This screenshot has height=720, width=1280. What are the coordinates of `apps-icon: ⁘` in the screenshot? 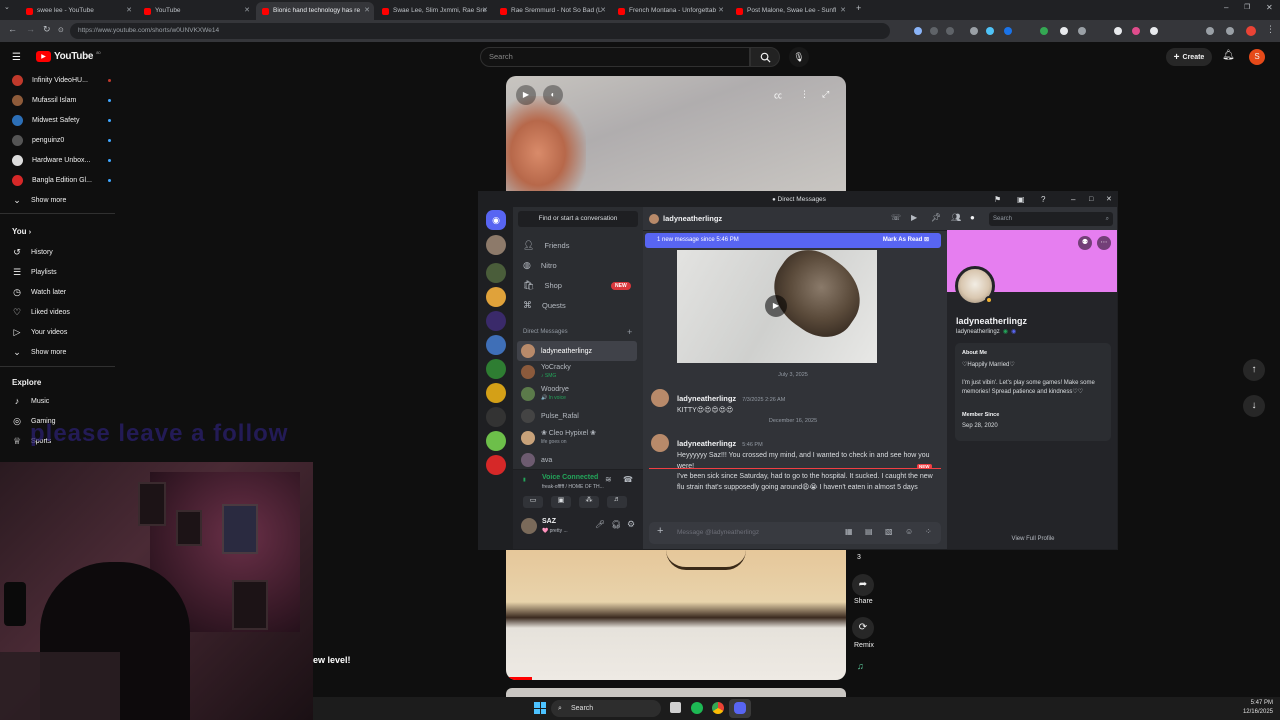 It's located at (928, 531).